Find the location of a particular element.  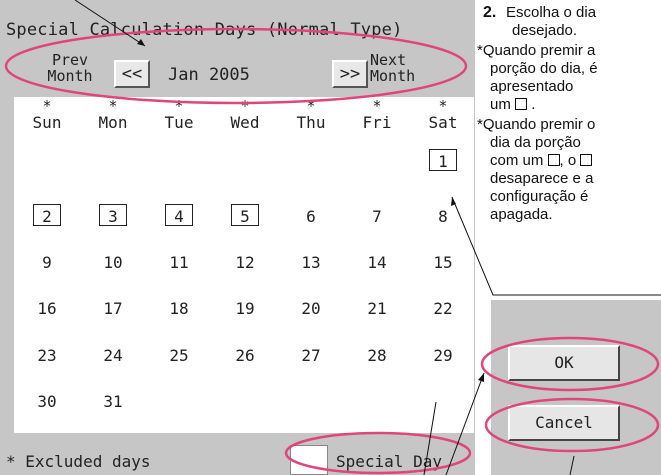

leader-line-special is located at coordinates (430, 438).